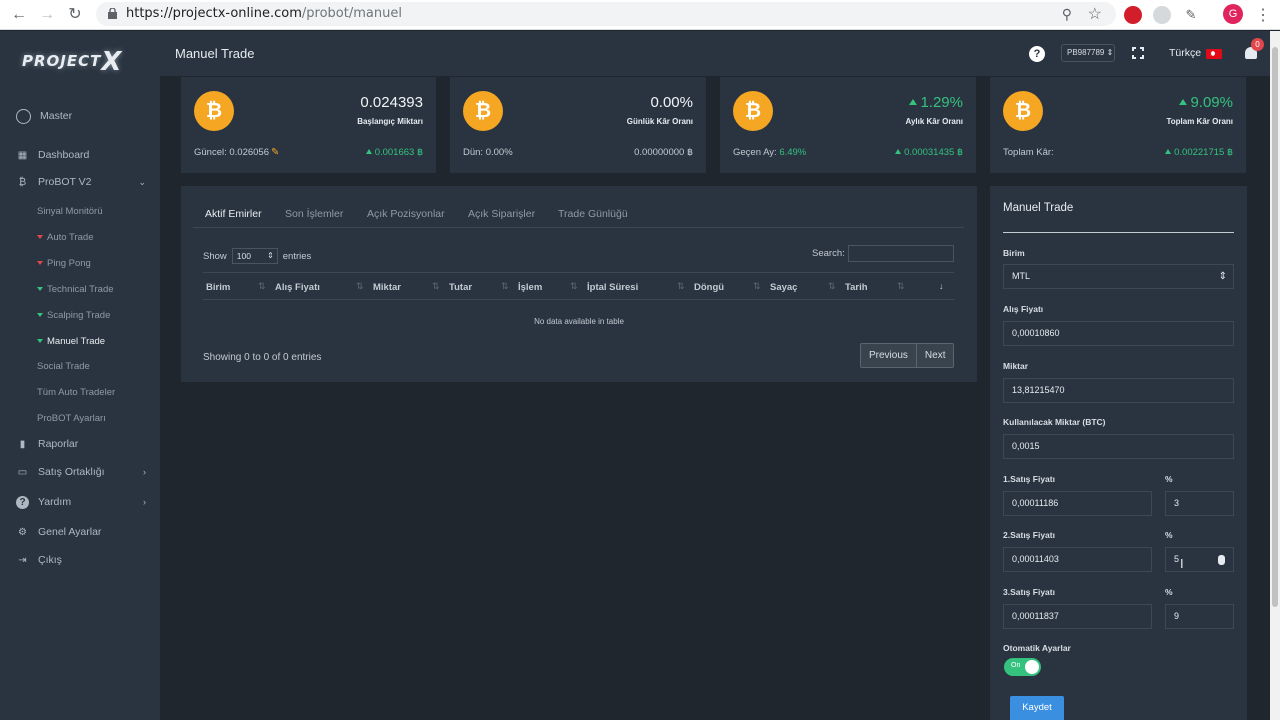  Describe the element at coordinates (1221, 560) in the screenshot. I see `number-spinner` at that location.